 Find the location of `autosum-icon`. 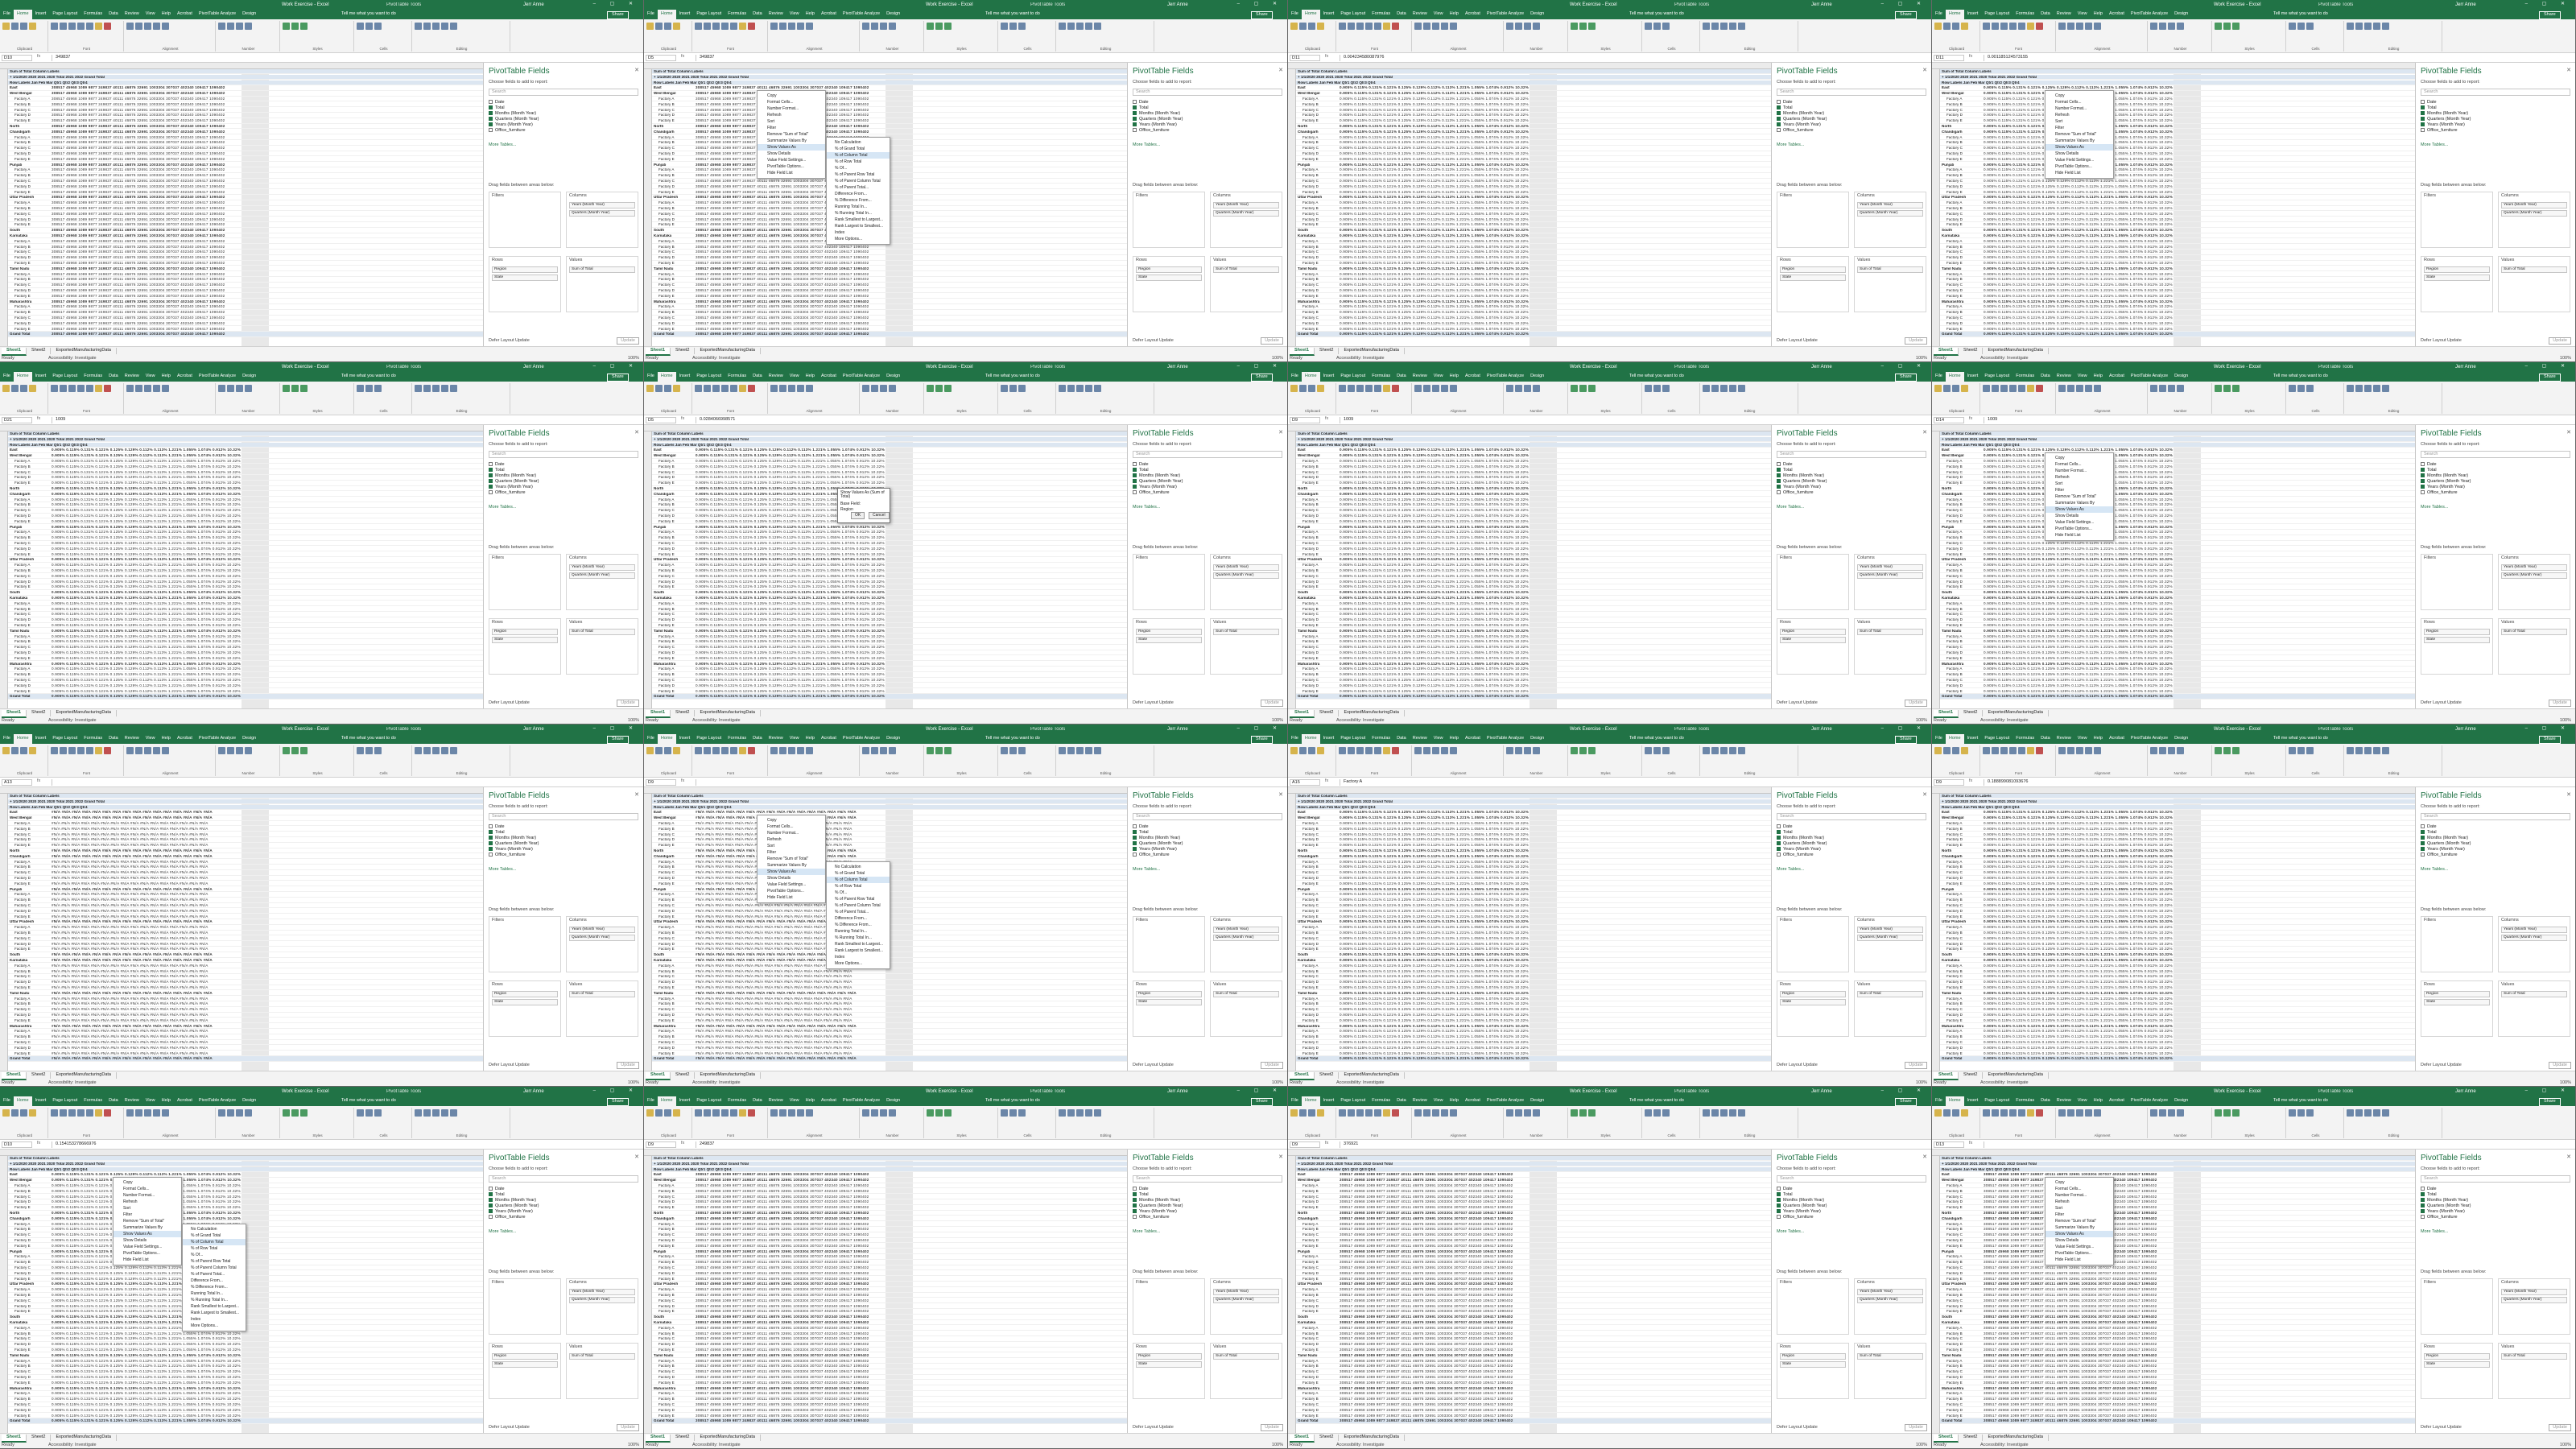

autosum-icon is located at coordinates (2350, 1113).